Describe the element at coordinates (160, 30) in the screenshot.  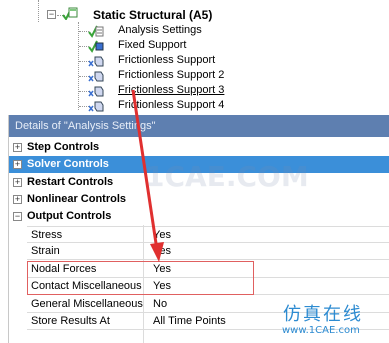
I see `tree-item-label: Analysis Settings` at that location.